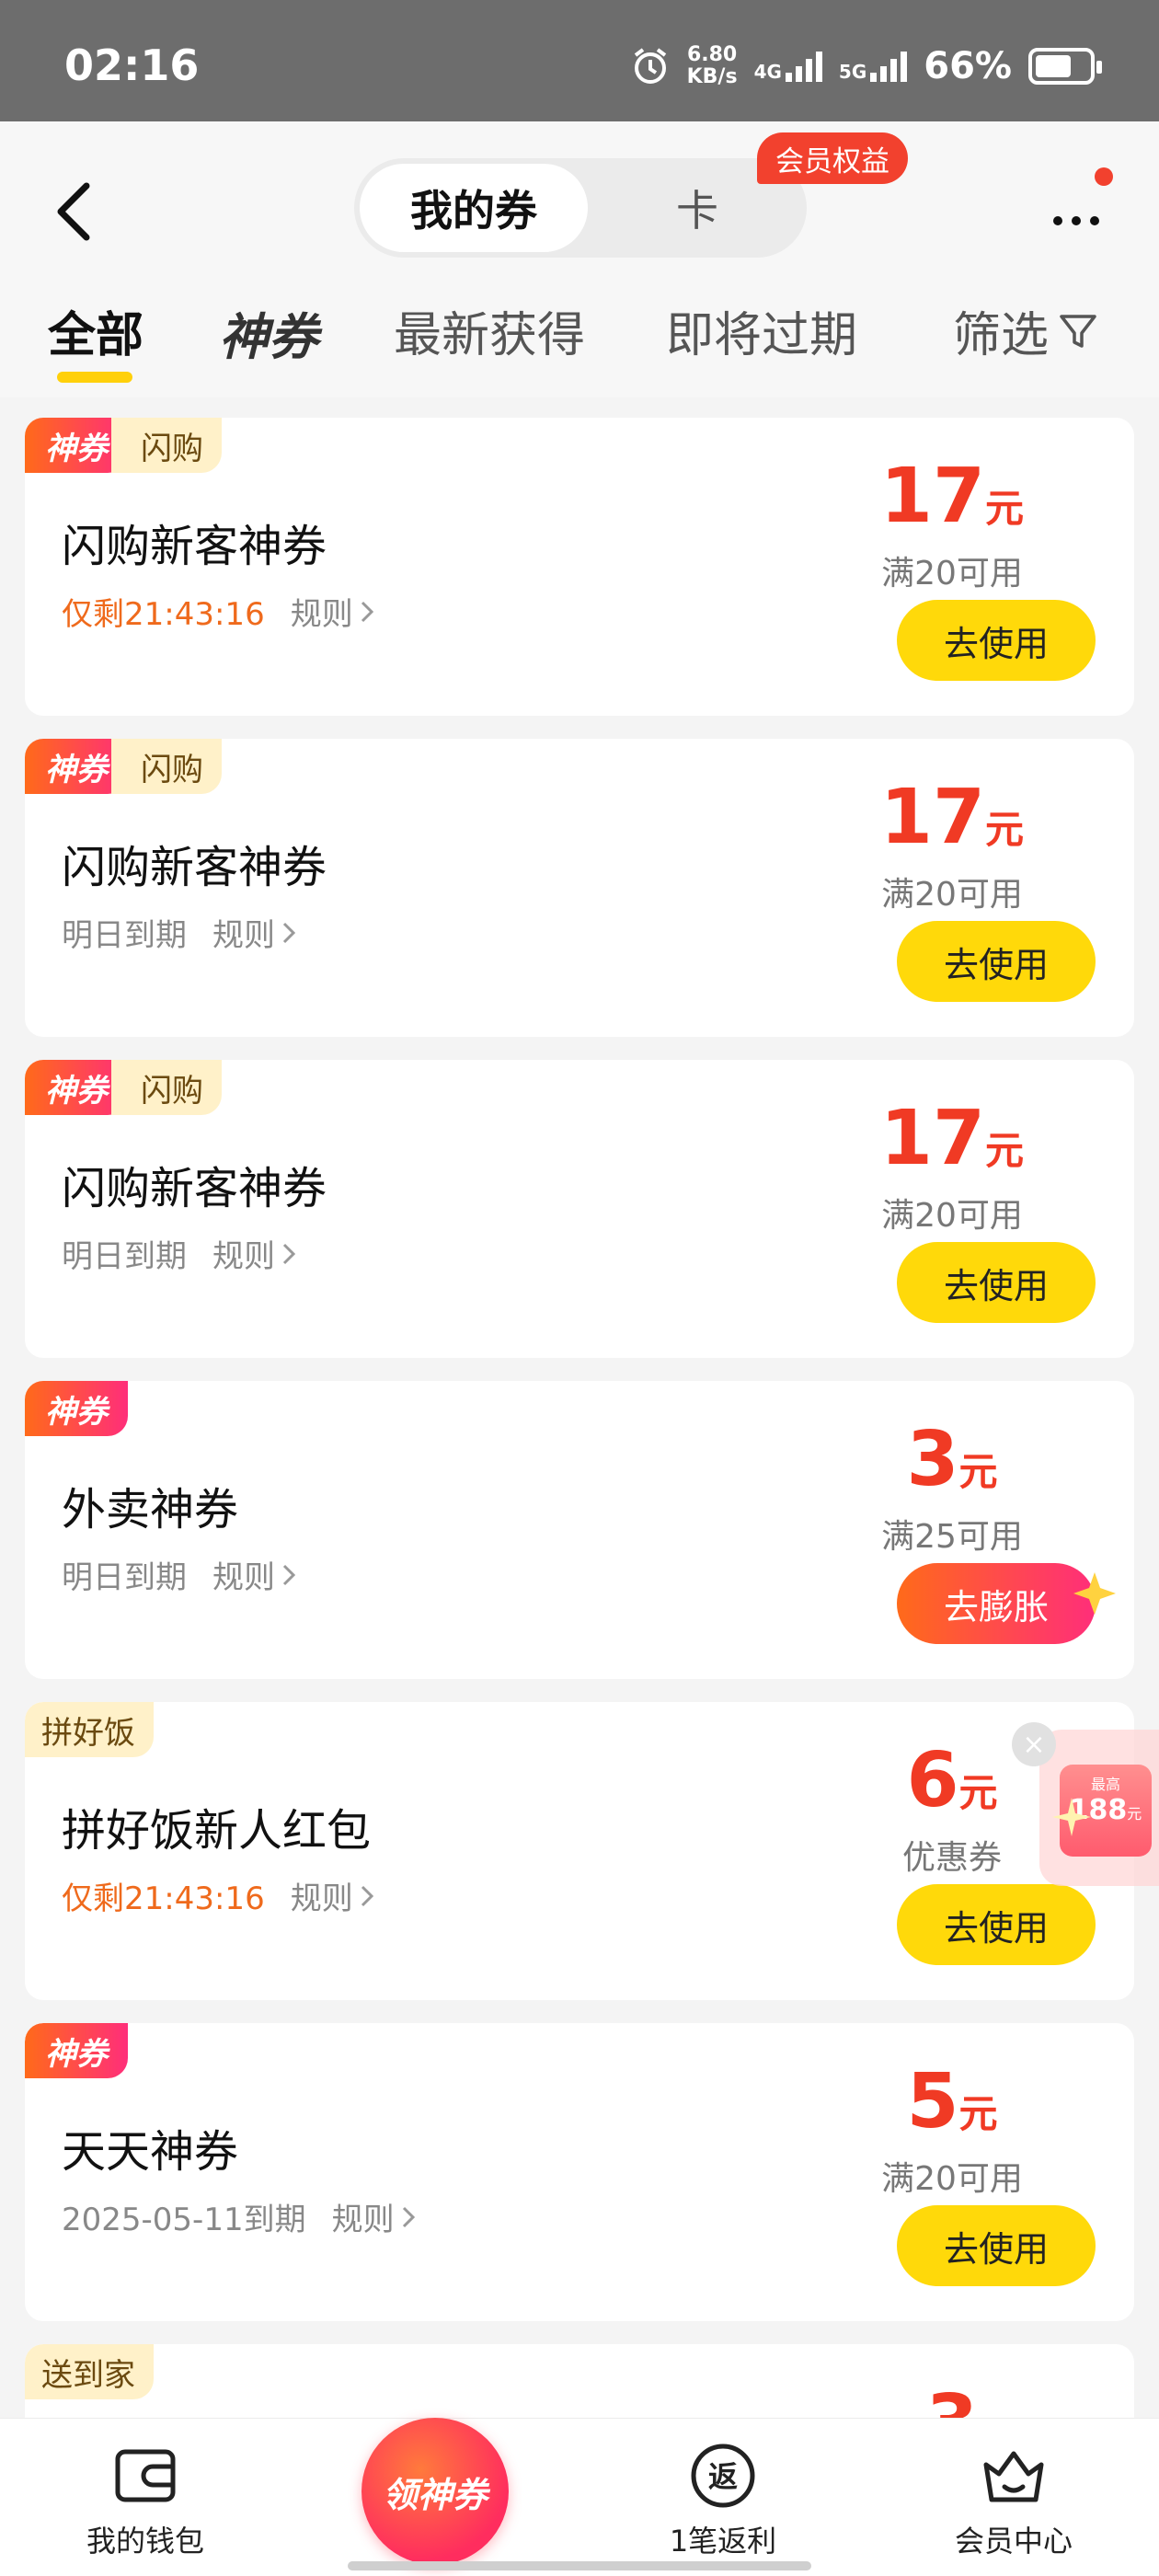 The height and width of the screenshot is (2576, 1159). Describe the element at coordinates (150, 1509) in the screenshot. I see `coupon-title: 外卖神券` at that location.